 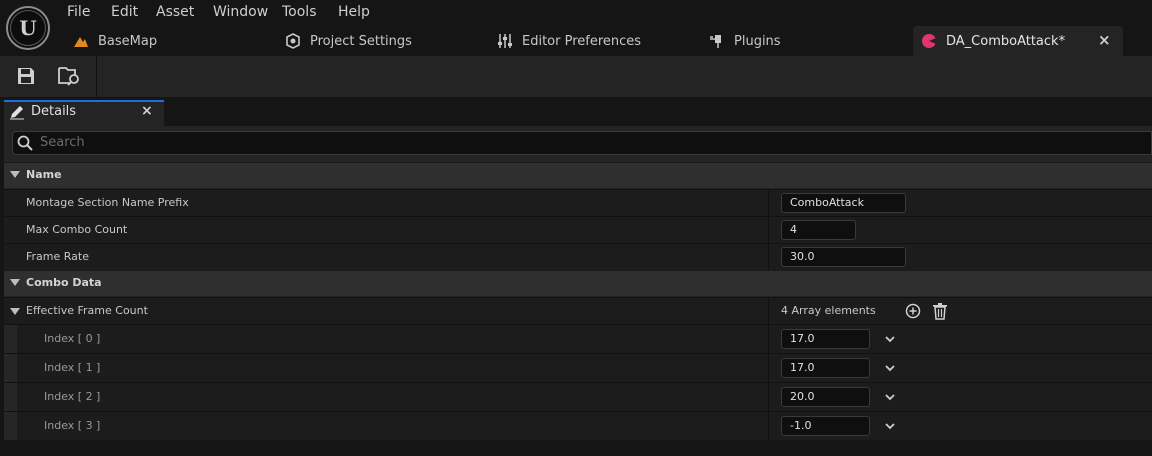 What do you see at coordinates (825, 397) in the screenshot?
I see `array-value-field: 20.0` at bounding box center [825, 397].